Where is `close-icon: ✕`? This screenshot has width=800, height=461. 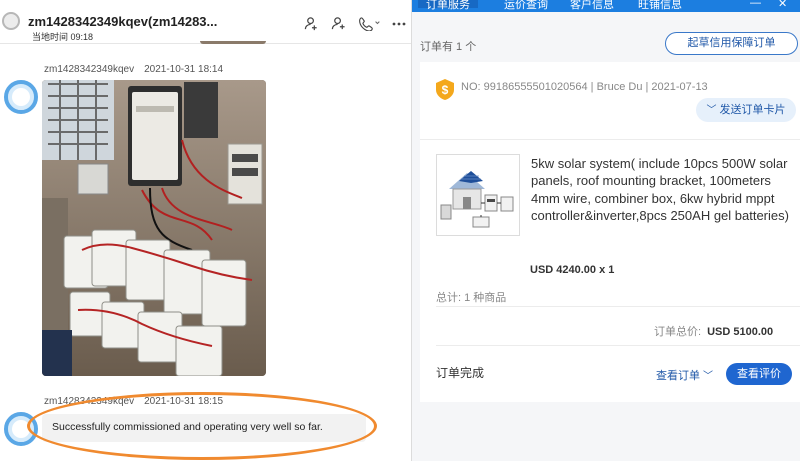 close-icon: ✕ is located at coordinates (782, 5).